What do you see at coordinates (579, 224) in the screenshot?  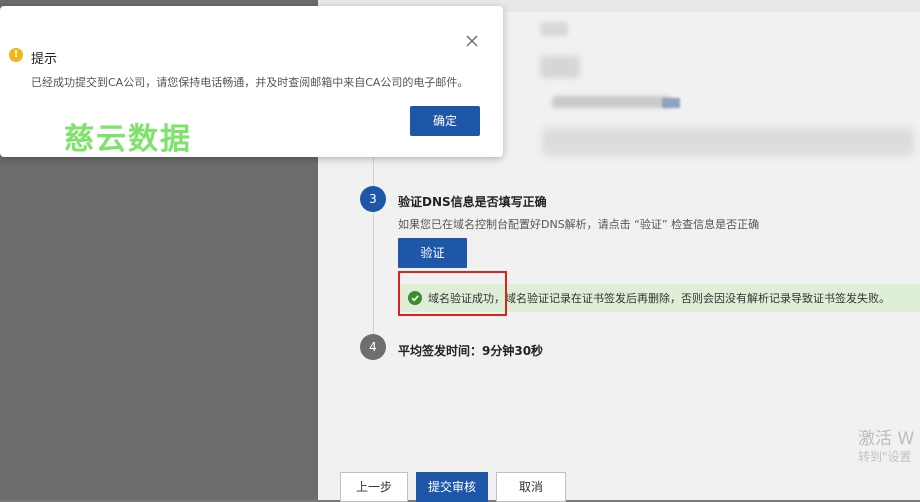 I see `step-3-description: 如果您已在域名控制台配置好DNS解析，请点击 “验证” 检查信息是否正确` at bounding box center [579, 224].